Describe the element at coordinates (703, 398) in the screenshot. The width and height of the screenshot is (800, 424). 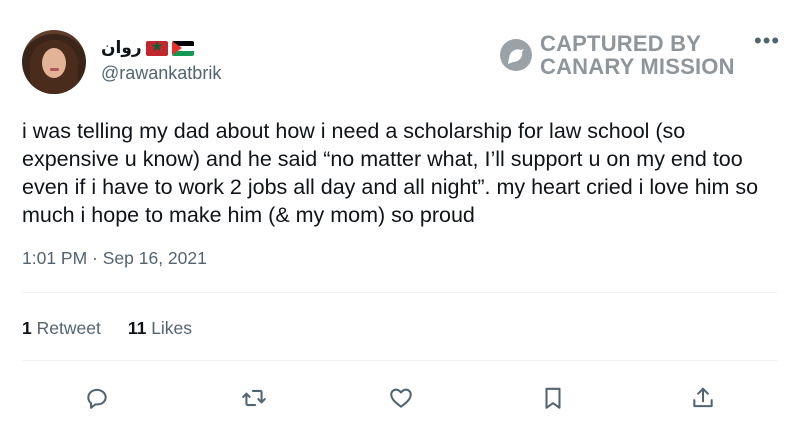
I see `share-icon` at that location.